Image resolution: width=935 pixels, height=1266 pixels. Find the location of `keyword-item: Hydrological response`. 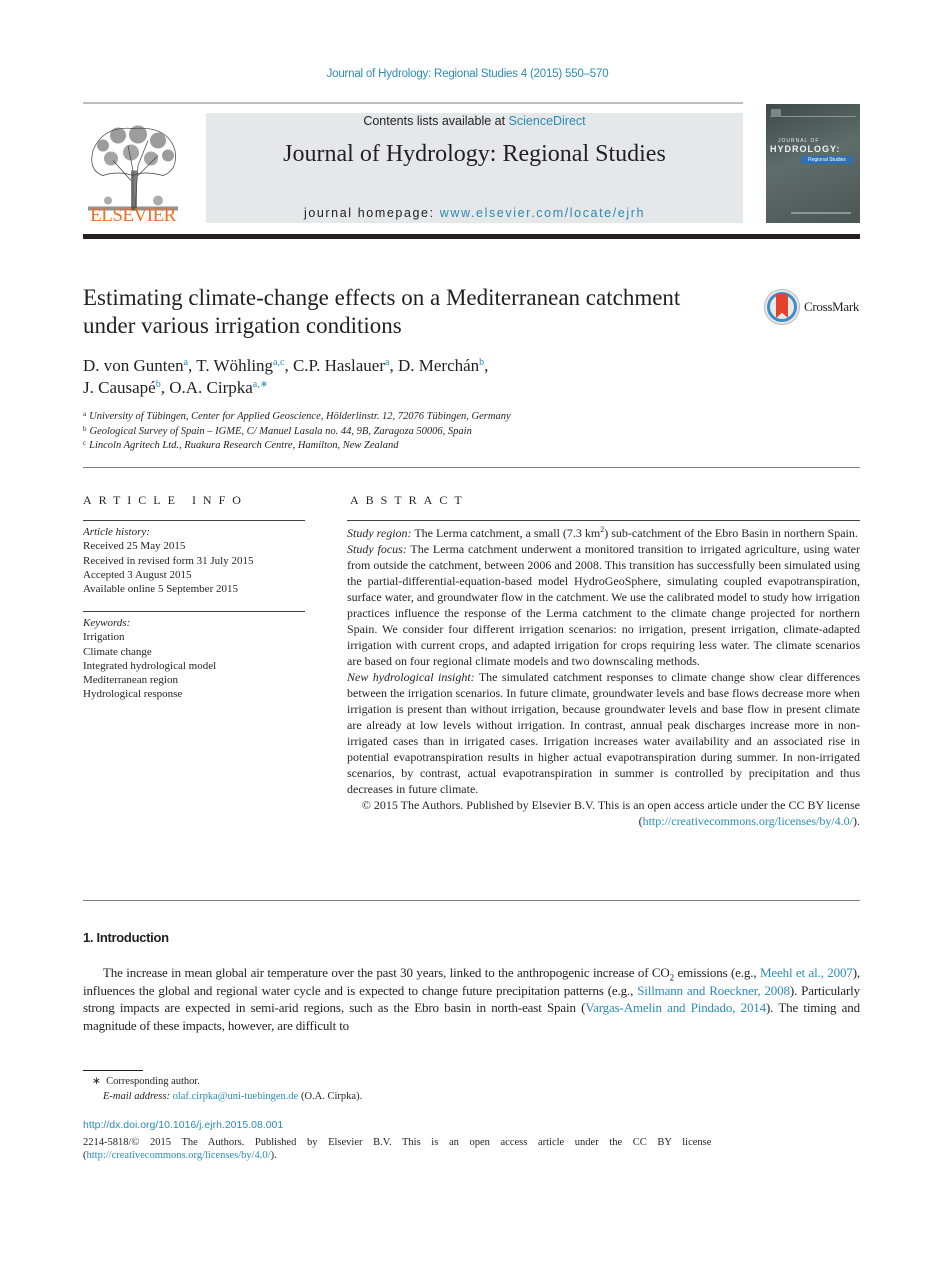

keyword-item: Hydrological response is located at coordinates (133, 694).